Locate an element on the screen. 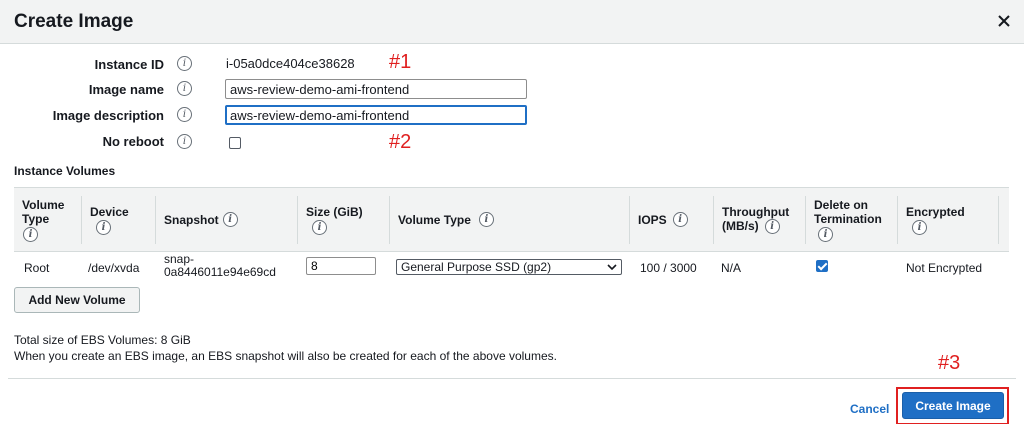 This screenshot has height=424, width=1024. annotation-2: #2 is located at coordinates (400, 142).